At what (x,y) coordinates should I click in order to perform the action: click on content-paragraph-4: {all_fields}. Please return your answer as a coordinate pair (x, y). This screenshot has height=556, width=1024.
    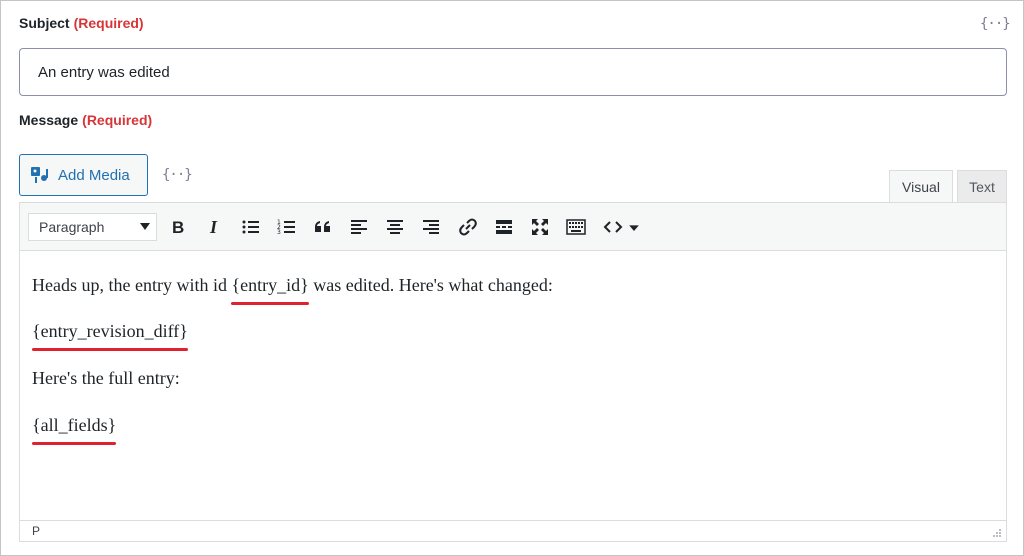
    Looking at the image, I should click on (74, 430).